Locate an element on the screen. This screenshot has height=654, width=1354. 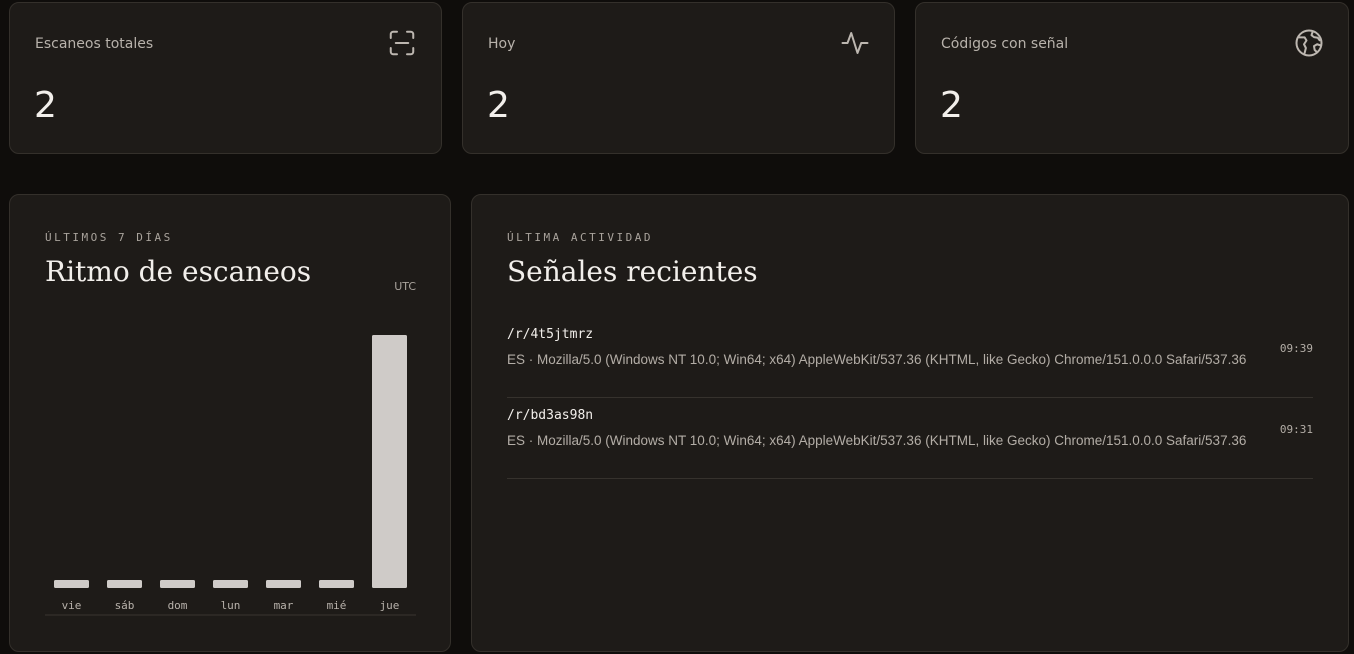
chart-tick-label: vie is located at coordinates (72, 605).